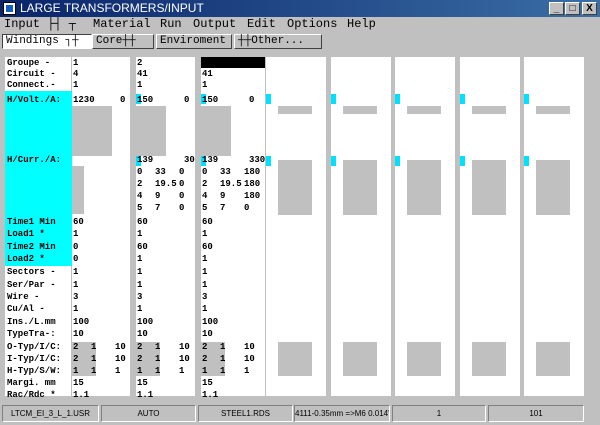  I want to click on selected-cell, so click(233, 62).